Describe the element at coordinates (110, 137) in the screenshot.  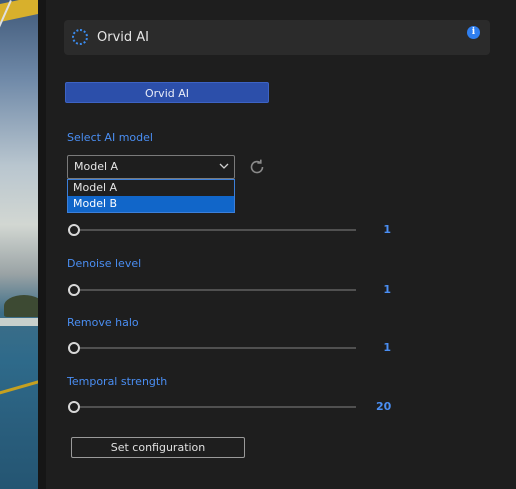
I see `select-model-label: Select AI model` at that location.